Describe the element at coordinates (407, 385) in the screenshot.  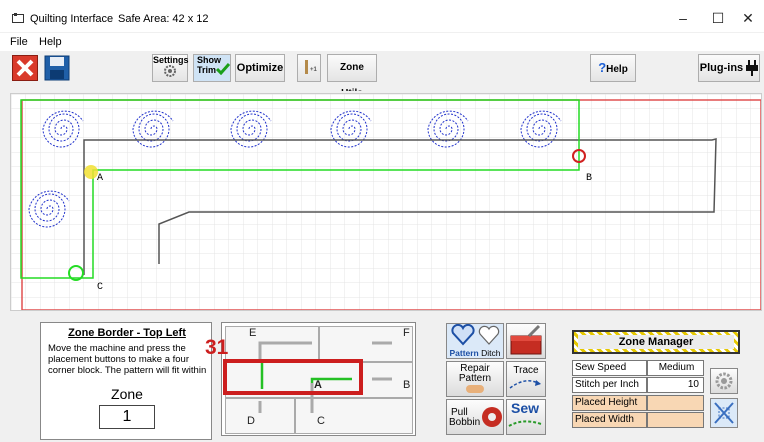
I see `grid-label-b: B` at that location.